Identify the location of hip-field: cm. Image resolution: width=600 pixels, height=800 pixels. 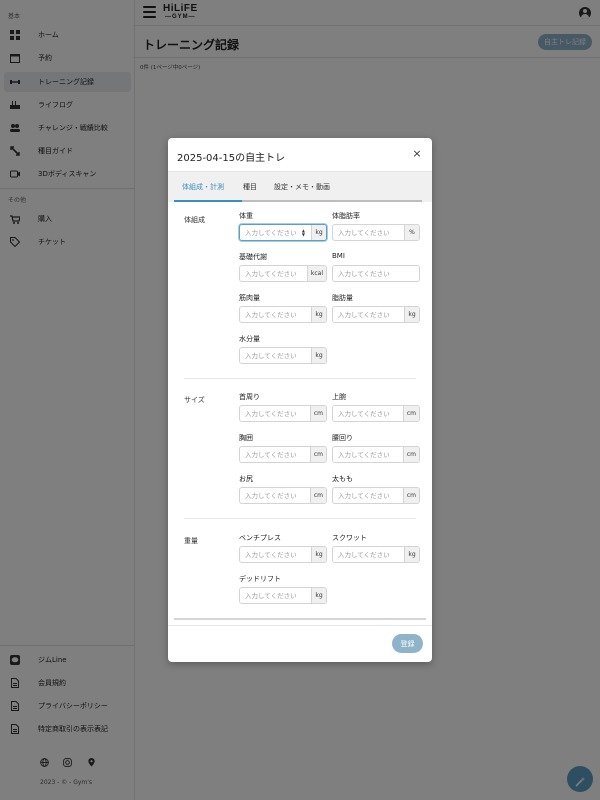
(283, 495).